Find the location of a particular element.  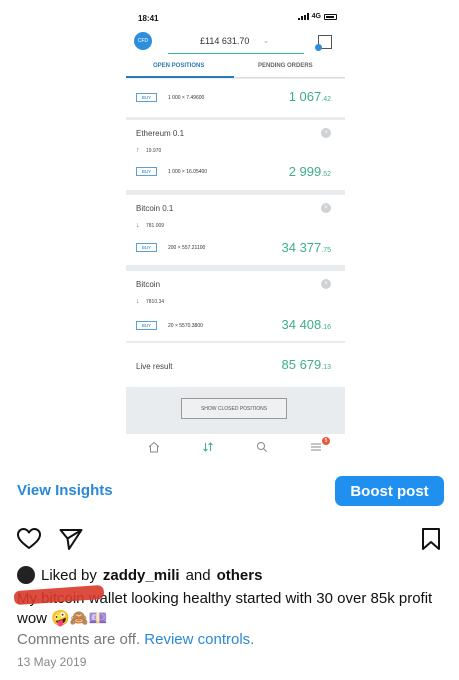

share-icon is located at coordinates (71, 539).